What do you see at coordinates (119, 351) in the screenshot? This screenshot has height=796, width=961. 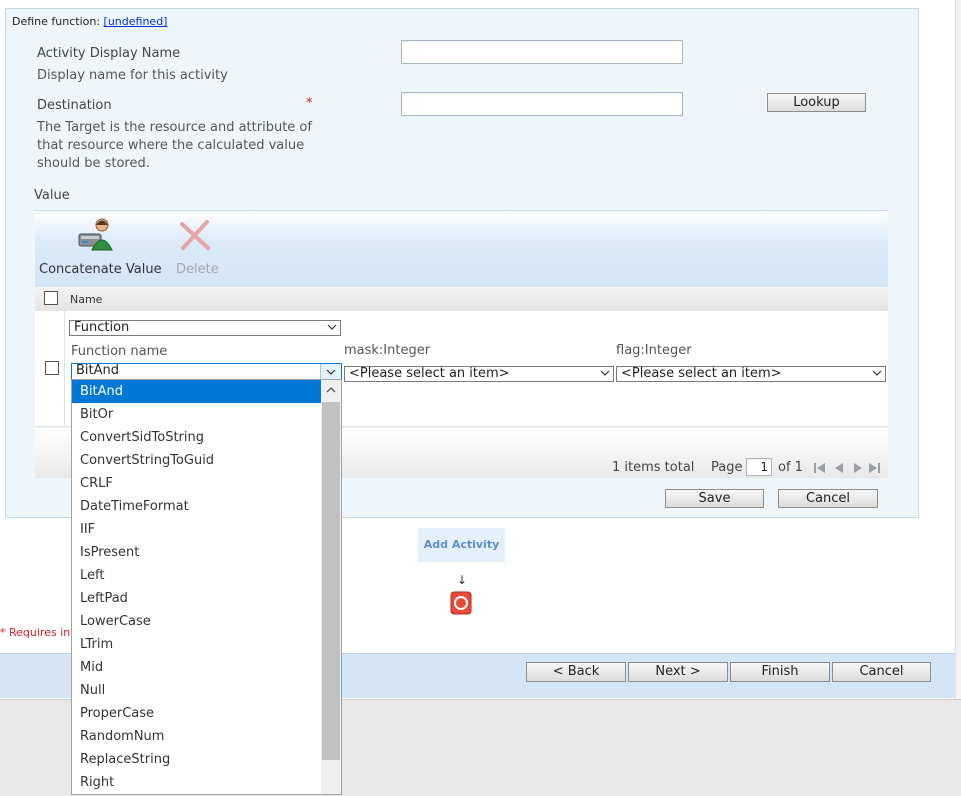 I see `function-name-label: Function name` at bounding box center [119, 351].